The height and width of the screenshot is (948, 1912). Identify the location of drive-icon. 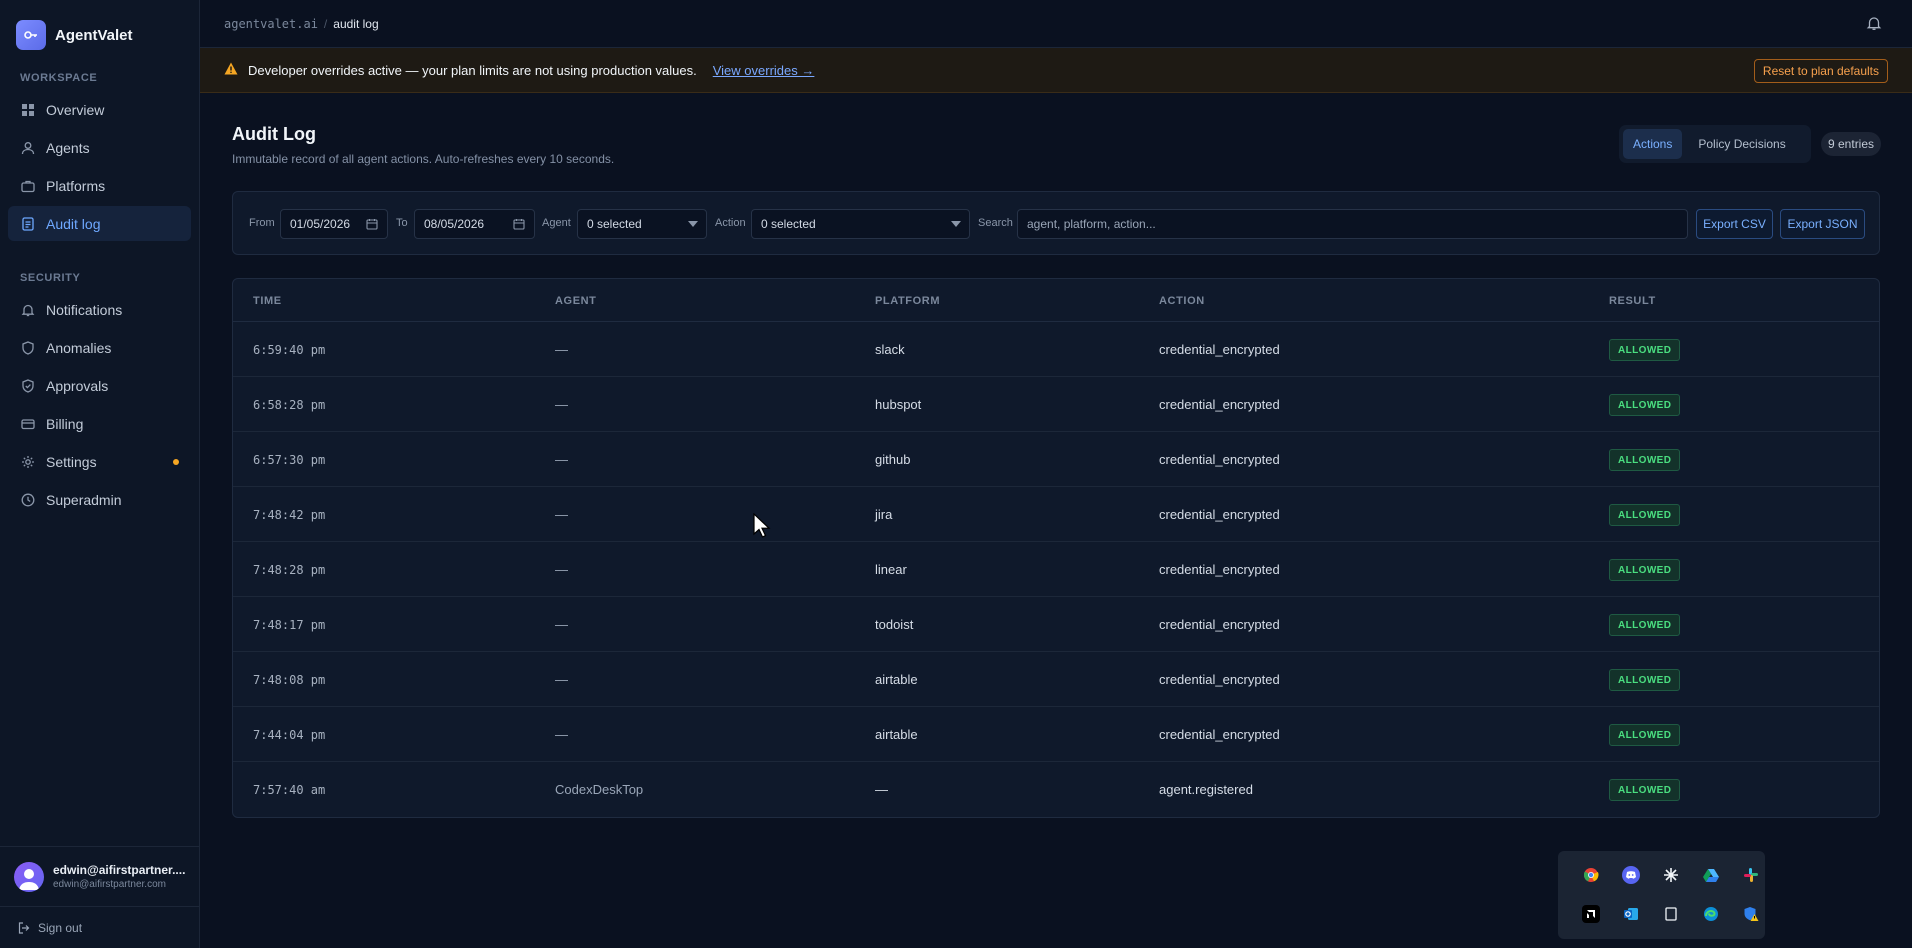
(1711, 875).